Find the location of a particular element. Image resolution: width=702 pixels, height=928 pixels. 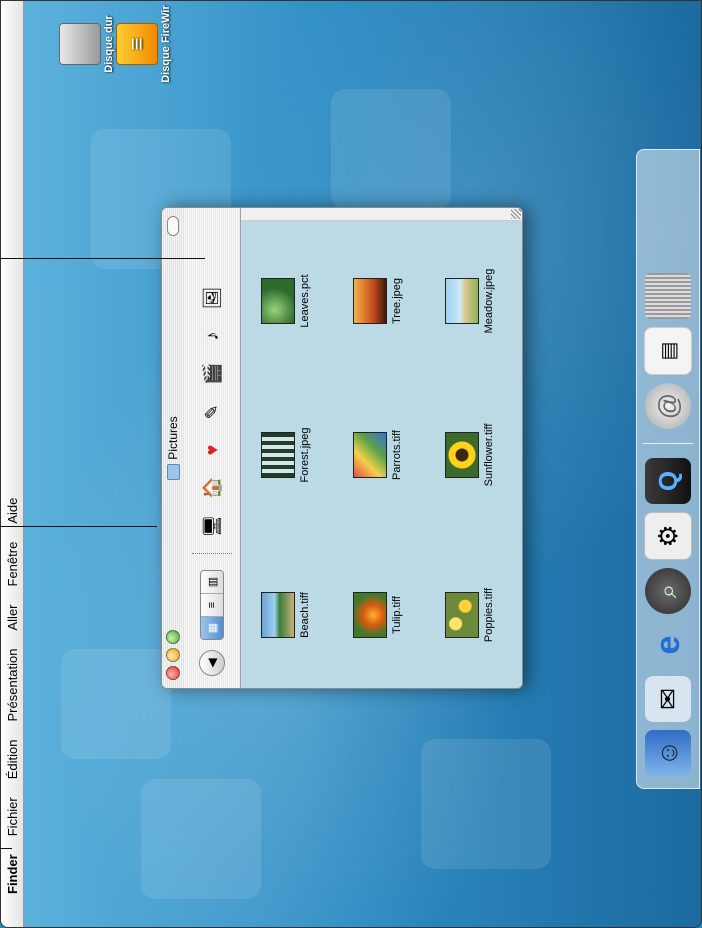

hard-disk-icon is located at coordinates (80, 44).